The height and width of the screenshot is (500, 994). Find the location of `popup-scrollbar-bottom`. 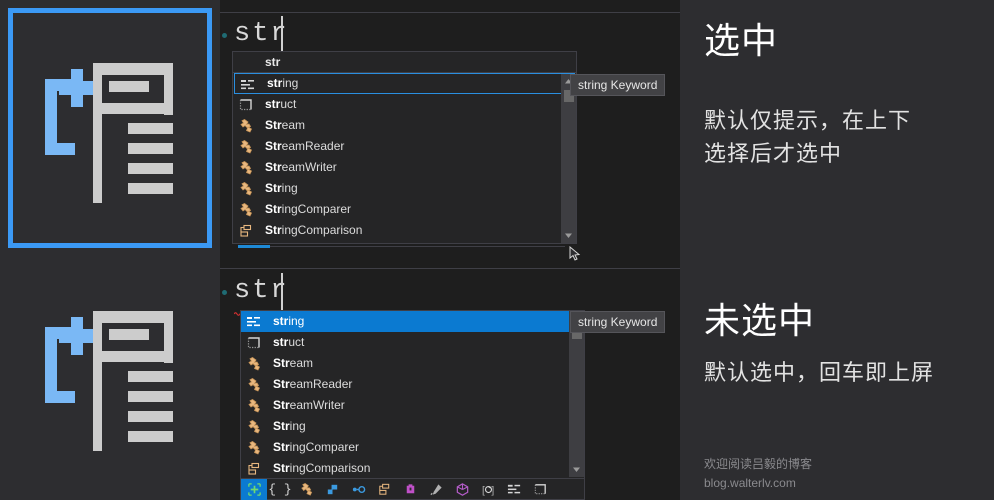

popup-scrollbar-bottom is located at coordinates (576, 394).